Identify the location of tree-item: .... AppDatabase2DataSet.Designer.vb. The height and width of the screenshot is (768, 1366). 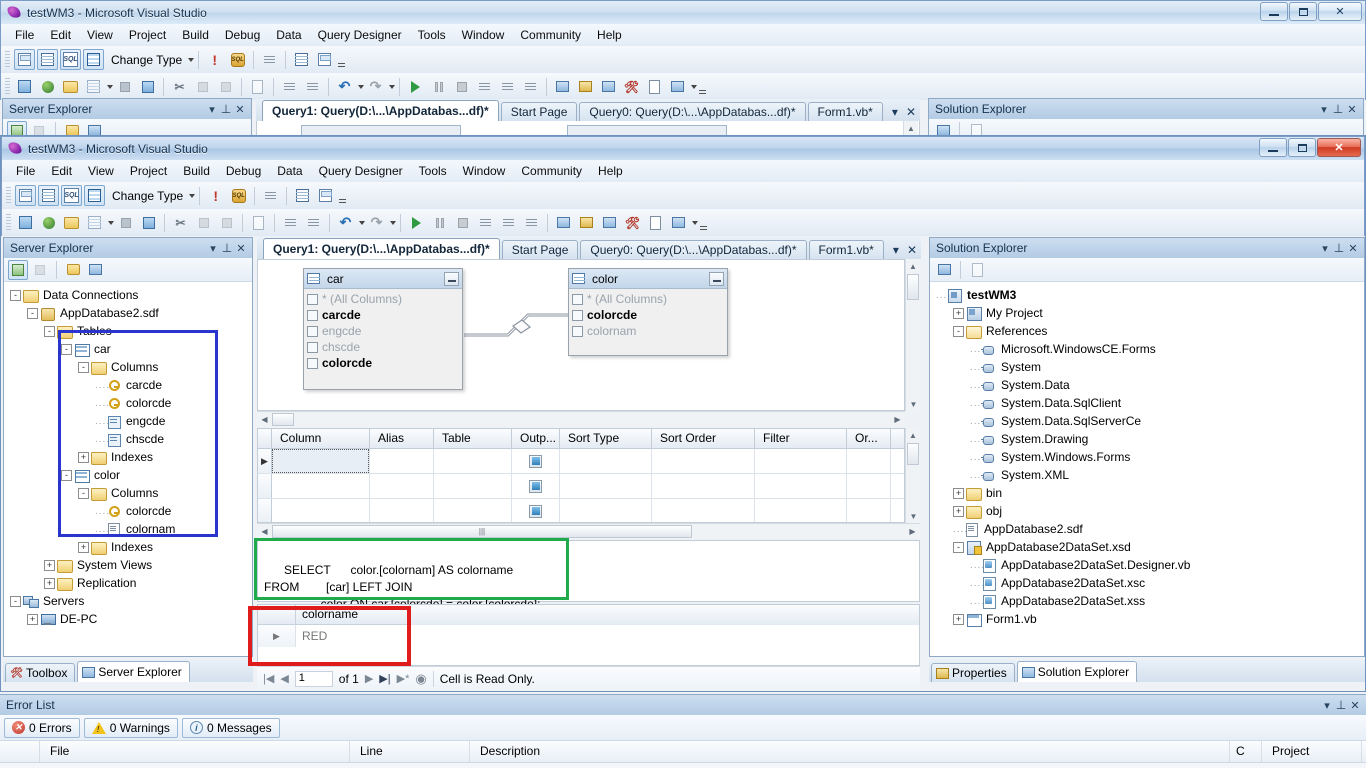
(1147, 565).